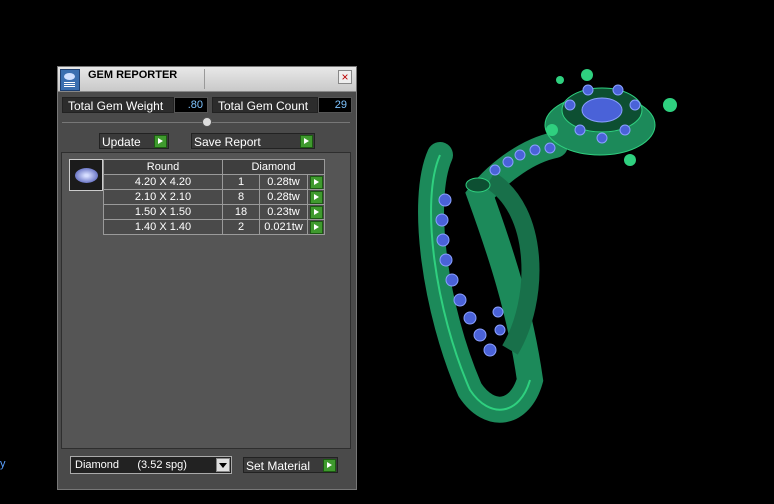  I want to click on set-material-button: Set Material, so click(290, 465).